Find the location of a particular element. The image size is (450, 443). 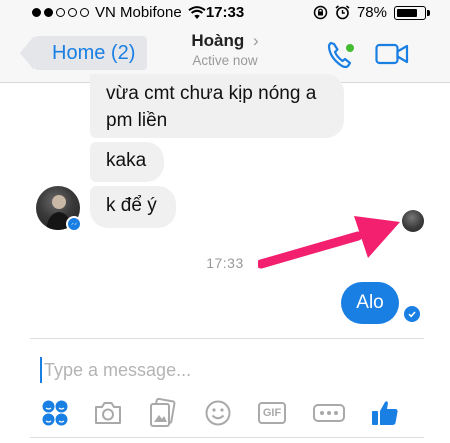

incoming-message: k để ý is located at coordinates (133, 207).